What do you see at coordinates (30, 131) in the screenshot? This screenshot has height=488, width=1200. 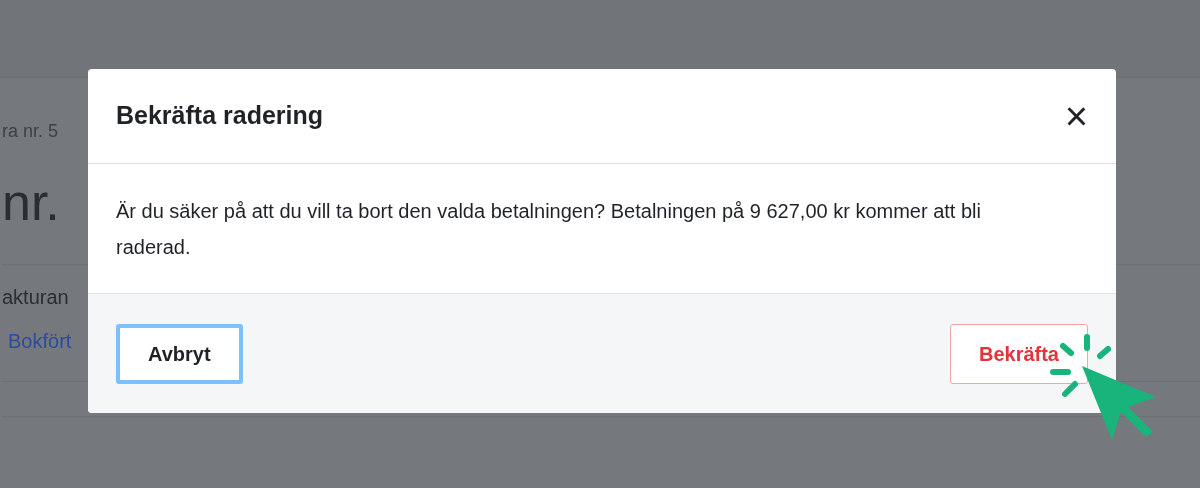 I see `breadcrumb: ra nr. 5` at bounding box center [30, 131].